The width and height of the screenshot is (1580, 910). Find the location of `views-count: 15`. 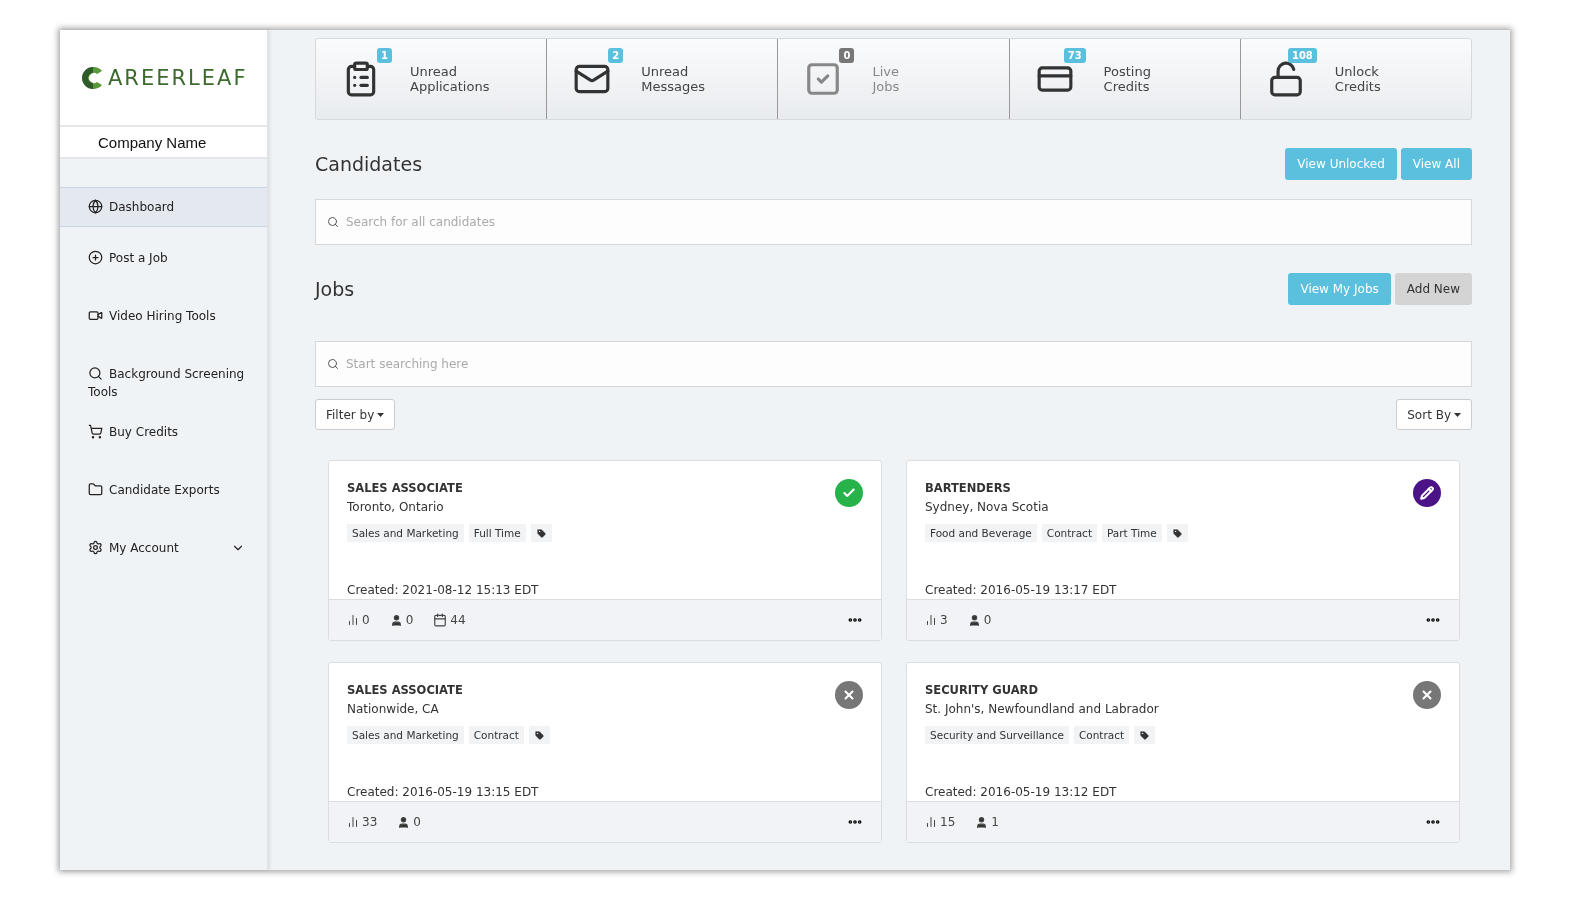

views-count: 15 is located at coordinates (940, 822).